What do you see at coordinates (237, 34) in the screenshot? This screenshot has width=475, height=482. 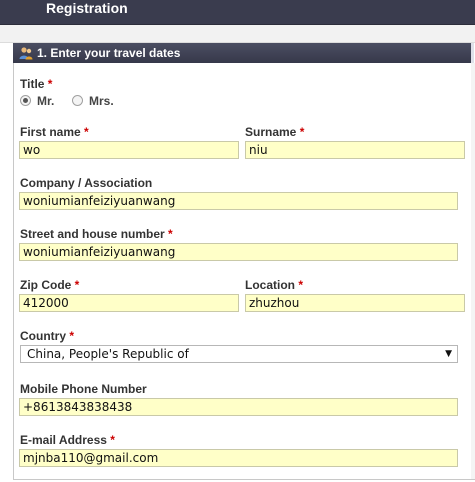 I see `header-gap` at bounding box center [237, 34].